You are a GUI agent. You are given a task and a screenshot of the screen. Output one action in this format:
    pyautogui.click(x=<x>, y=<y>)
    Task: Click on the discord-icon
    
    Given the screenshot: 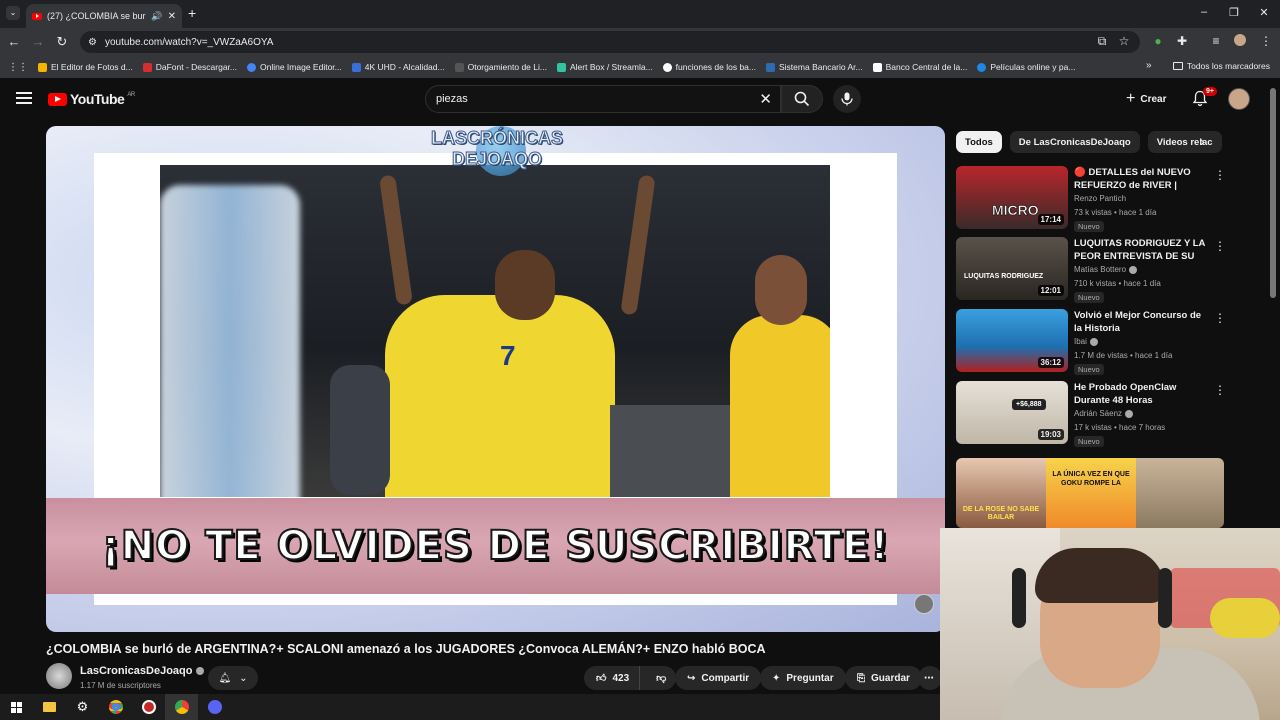 What is the action you would take?
    pyautogui.click(x=214, y=707)
    